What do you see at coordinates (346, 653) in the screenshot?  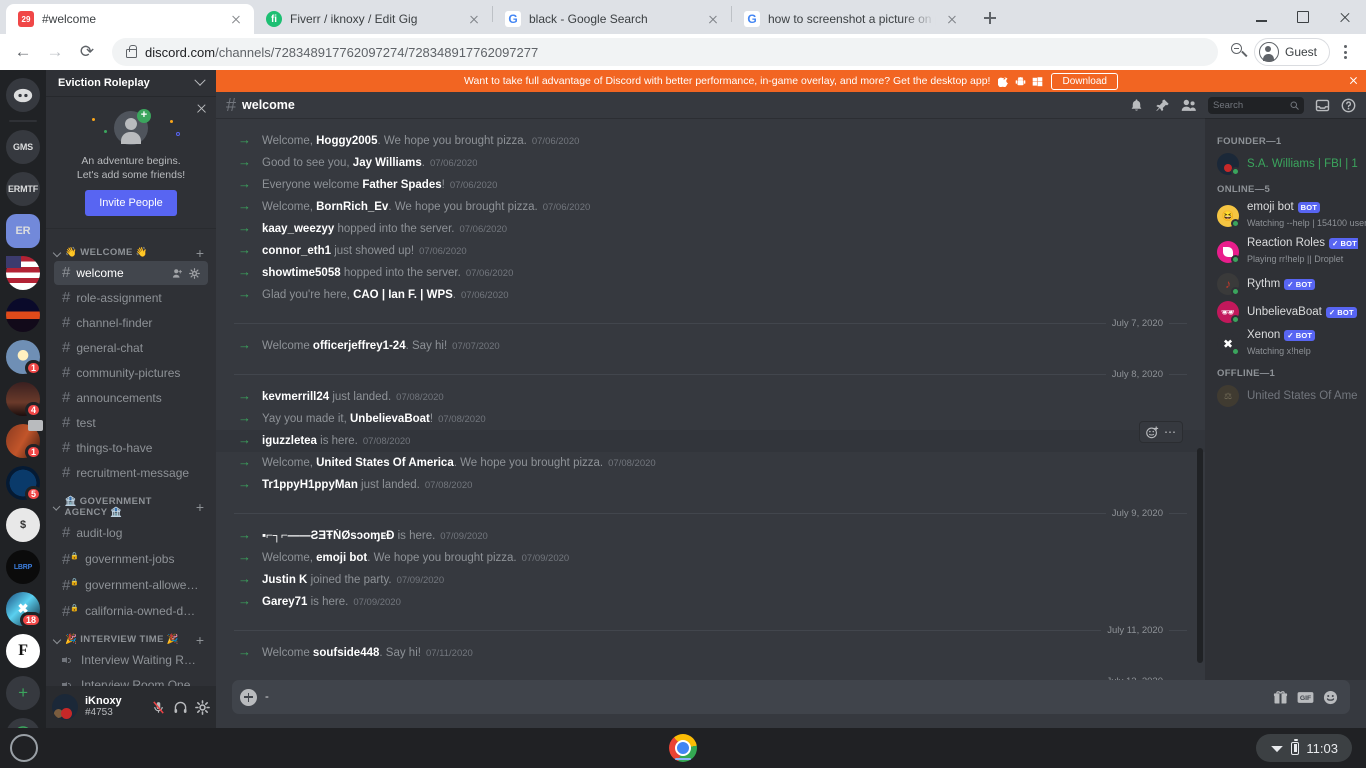 I see `message-username: soufside448` at bounding box center [346, 653].